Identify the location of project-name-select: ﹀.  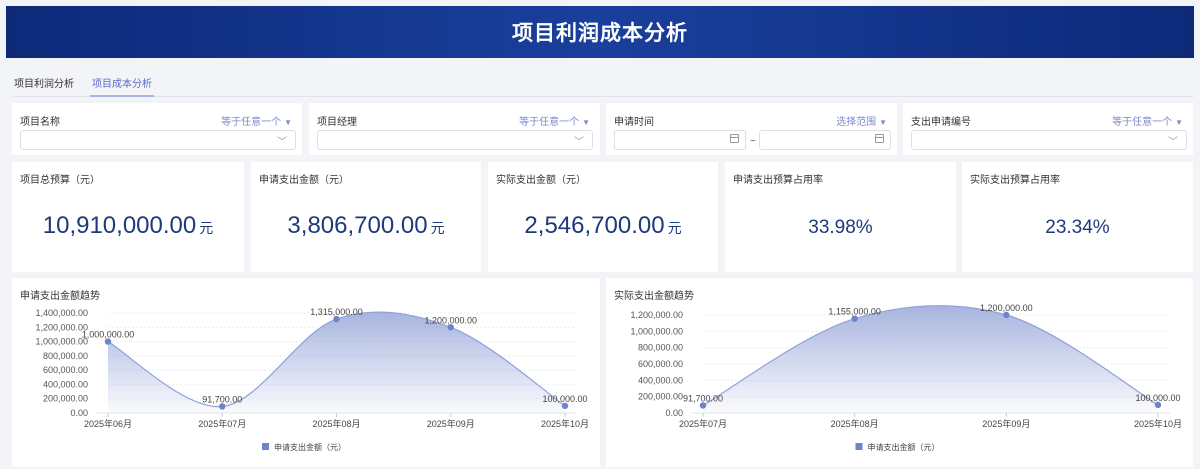
(158, 140).